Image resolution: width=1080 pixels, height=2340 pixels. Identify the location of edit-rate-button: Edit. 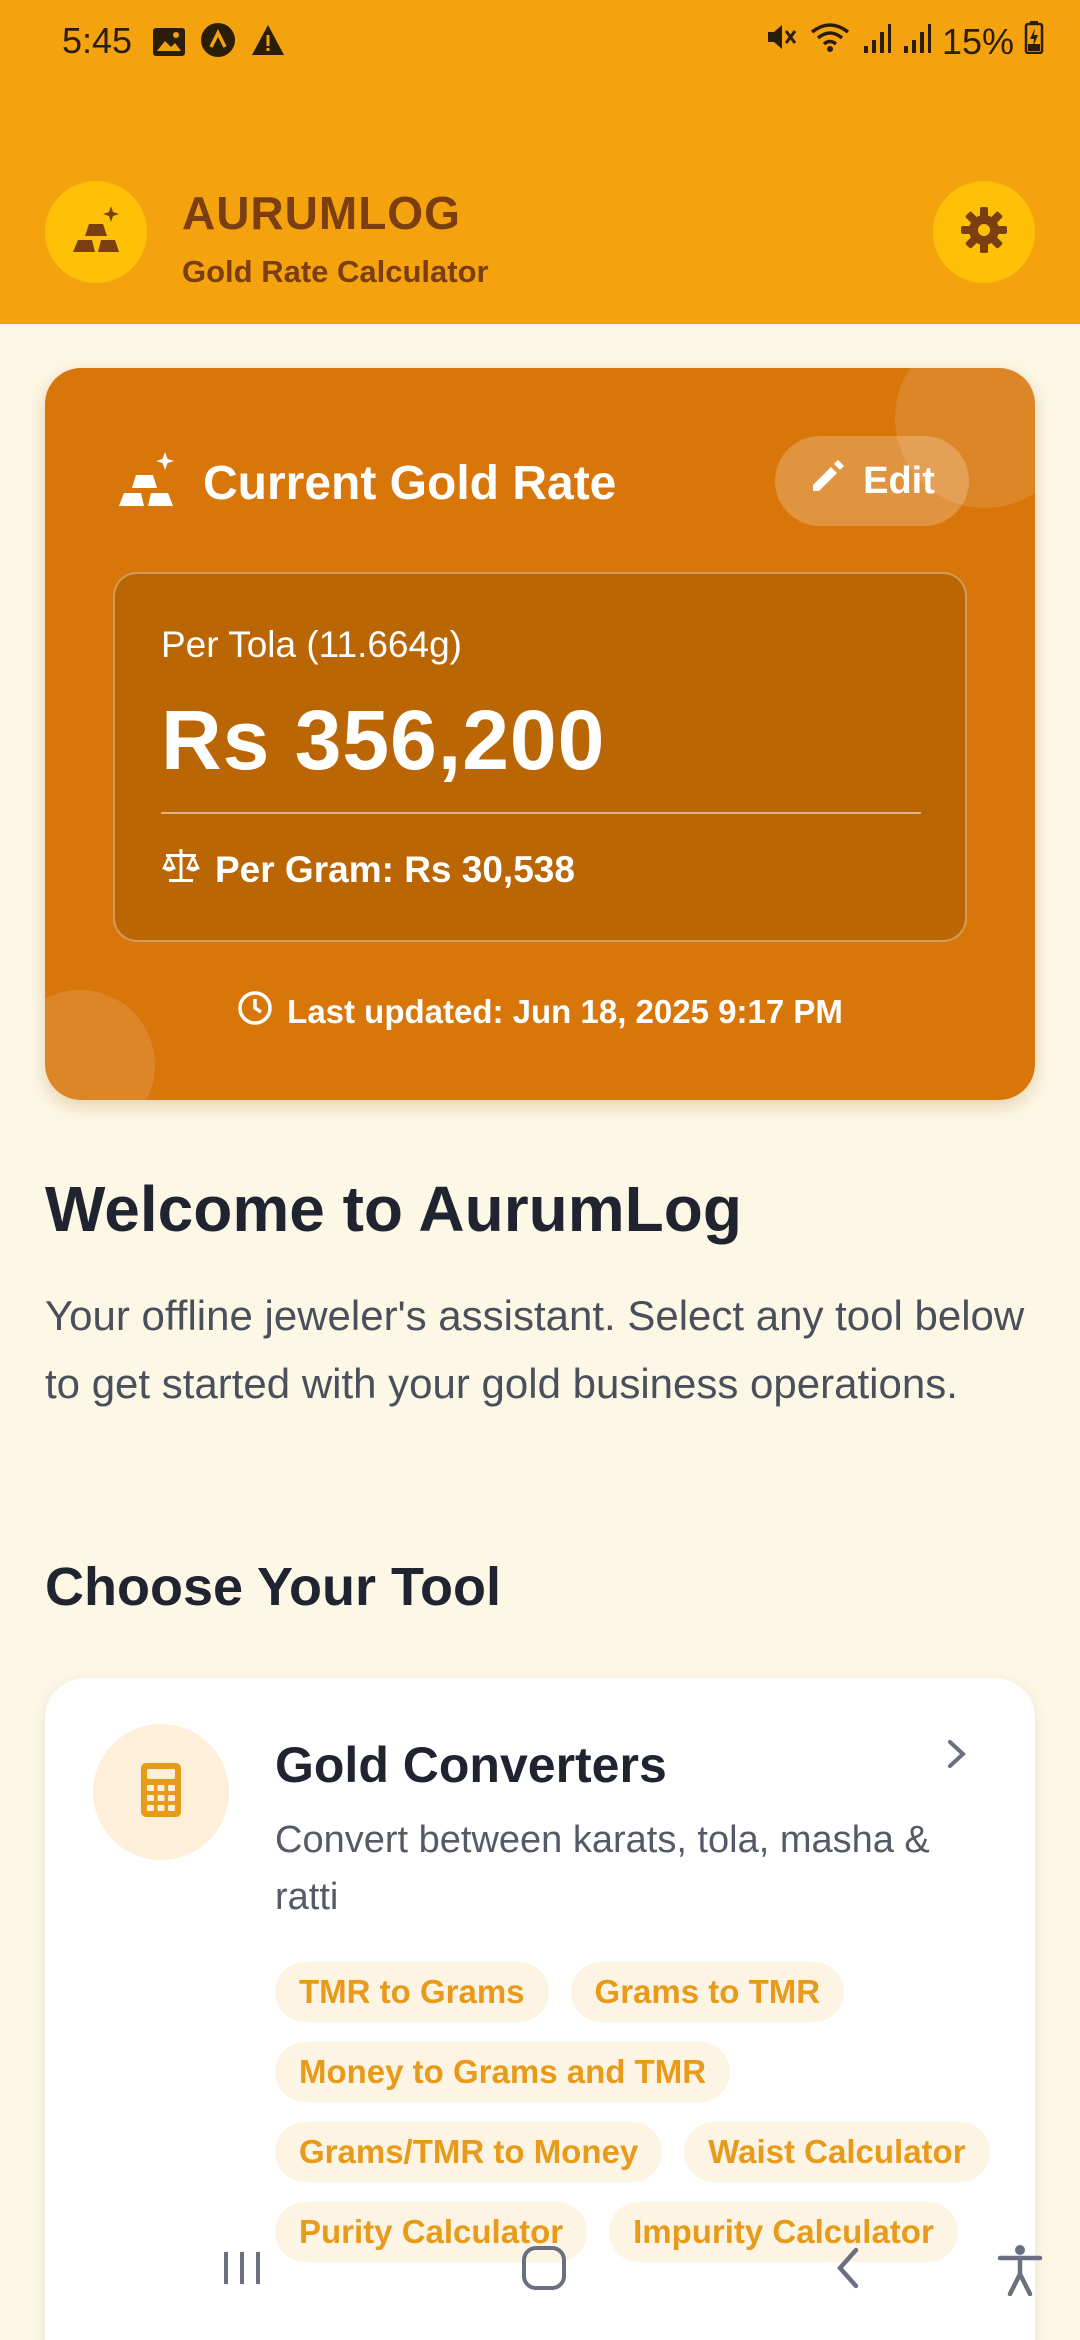
(872, 481).